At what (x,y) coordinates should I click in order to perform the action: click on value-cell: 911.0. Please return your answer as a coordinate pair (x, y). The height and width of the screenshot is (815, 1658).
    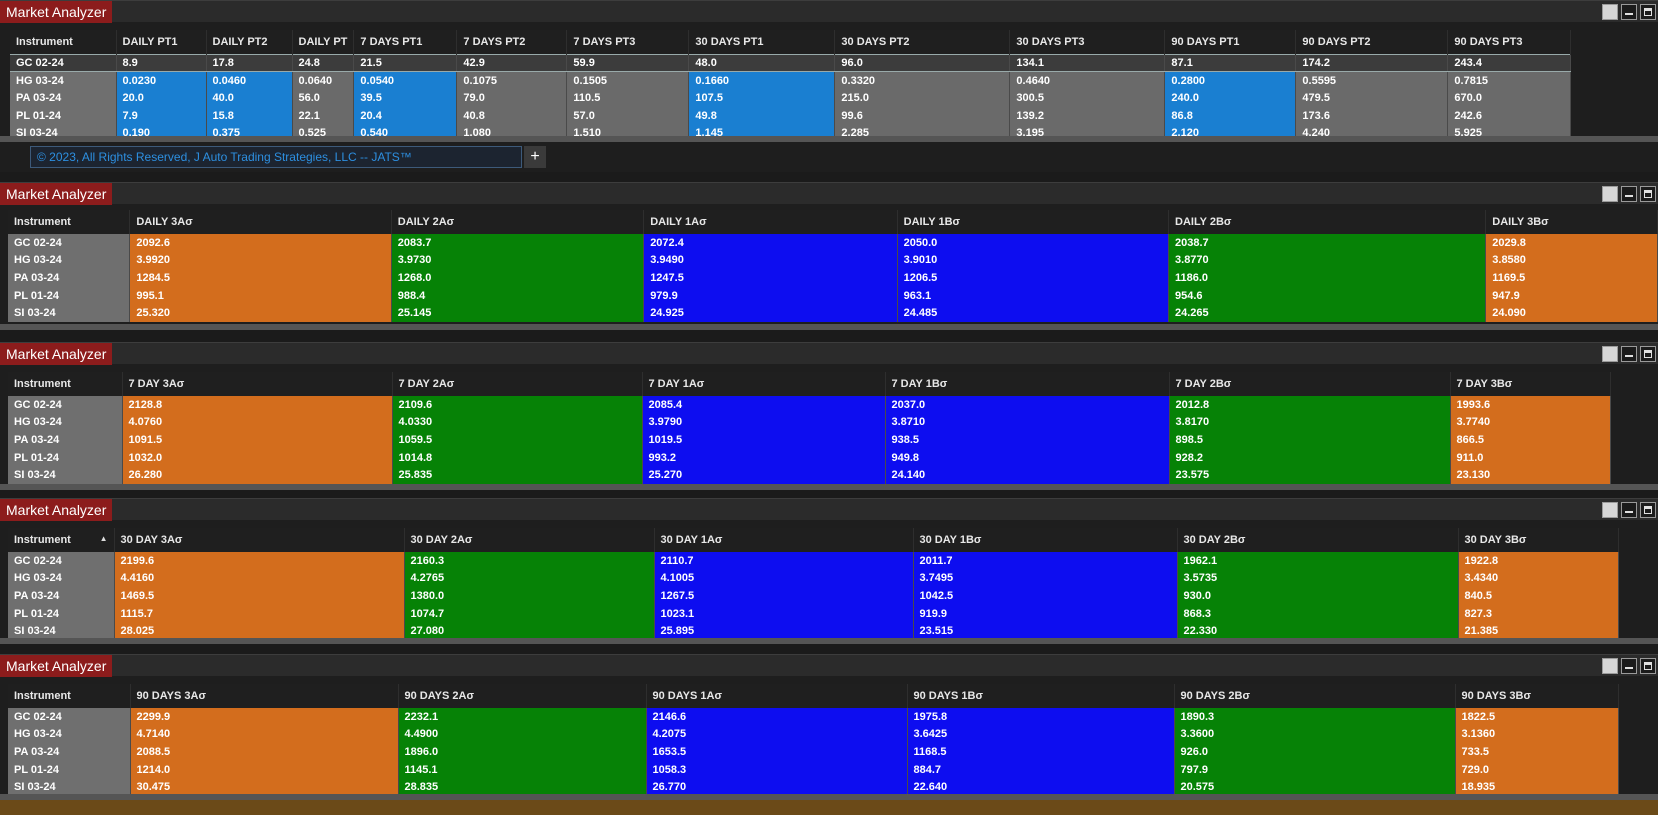
    Looking at the image, I should click on (1530, 457).